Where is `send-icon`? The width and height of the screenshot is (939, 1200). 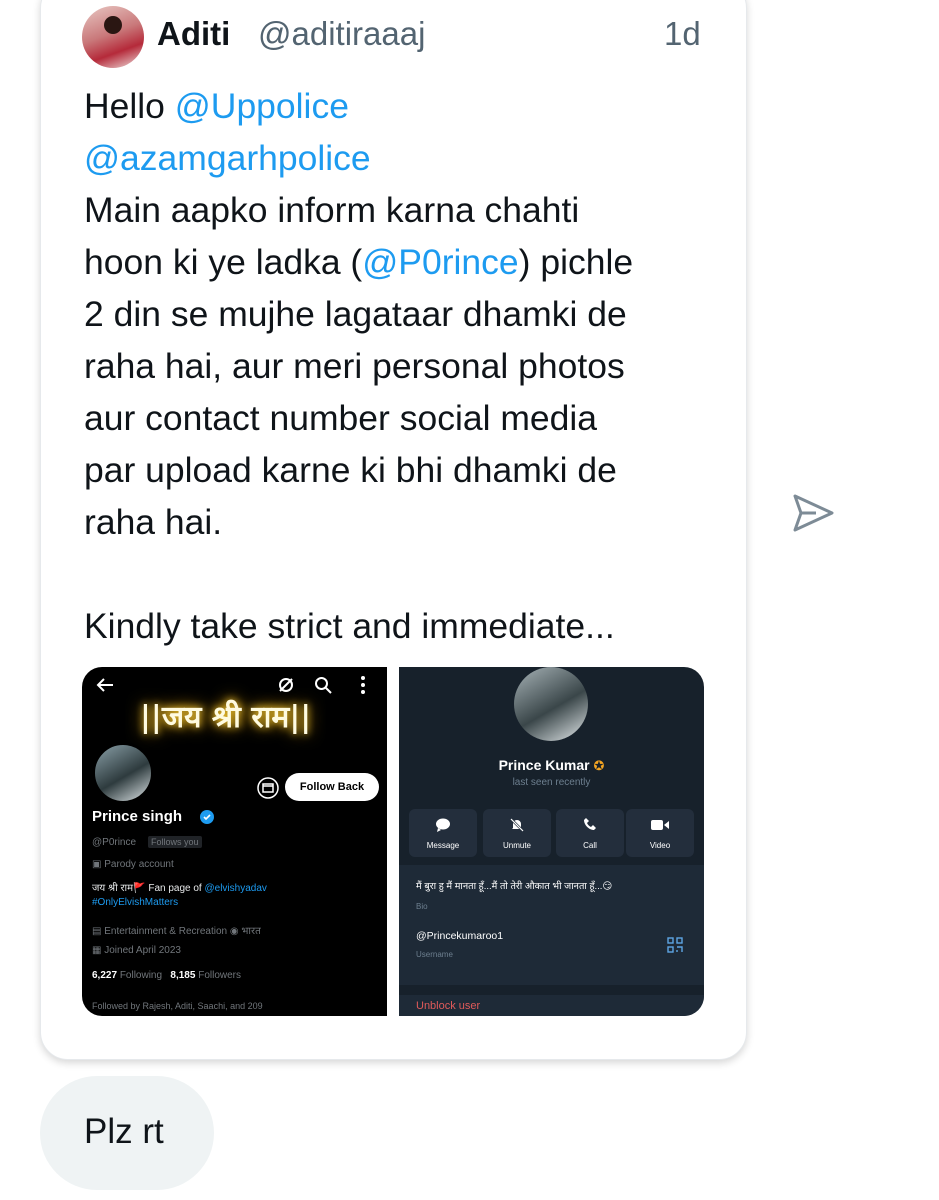
send-icon is located at coordinates (813, 513).